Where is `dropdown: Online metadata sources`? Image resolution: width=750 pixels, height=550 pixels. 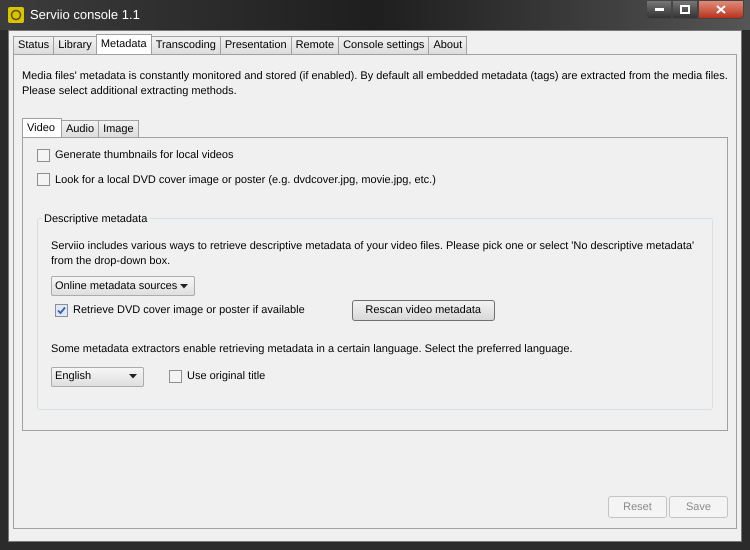
dropdown: Online metadata sources is located at coordinates (123, 286).